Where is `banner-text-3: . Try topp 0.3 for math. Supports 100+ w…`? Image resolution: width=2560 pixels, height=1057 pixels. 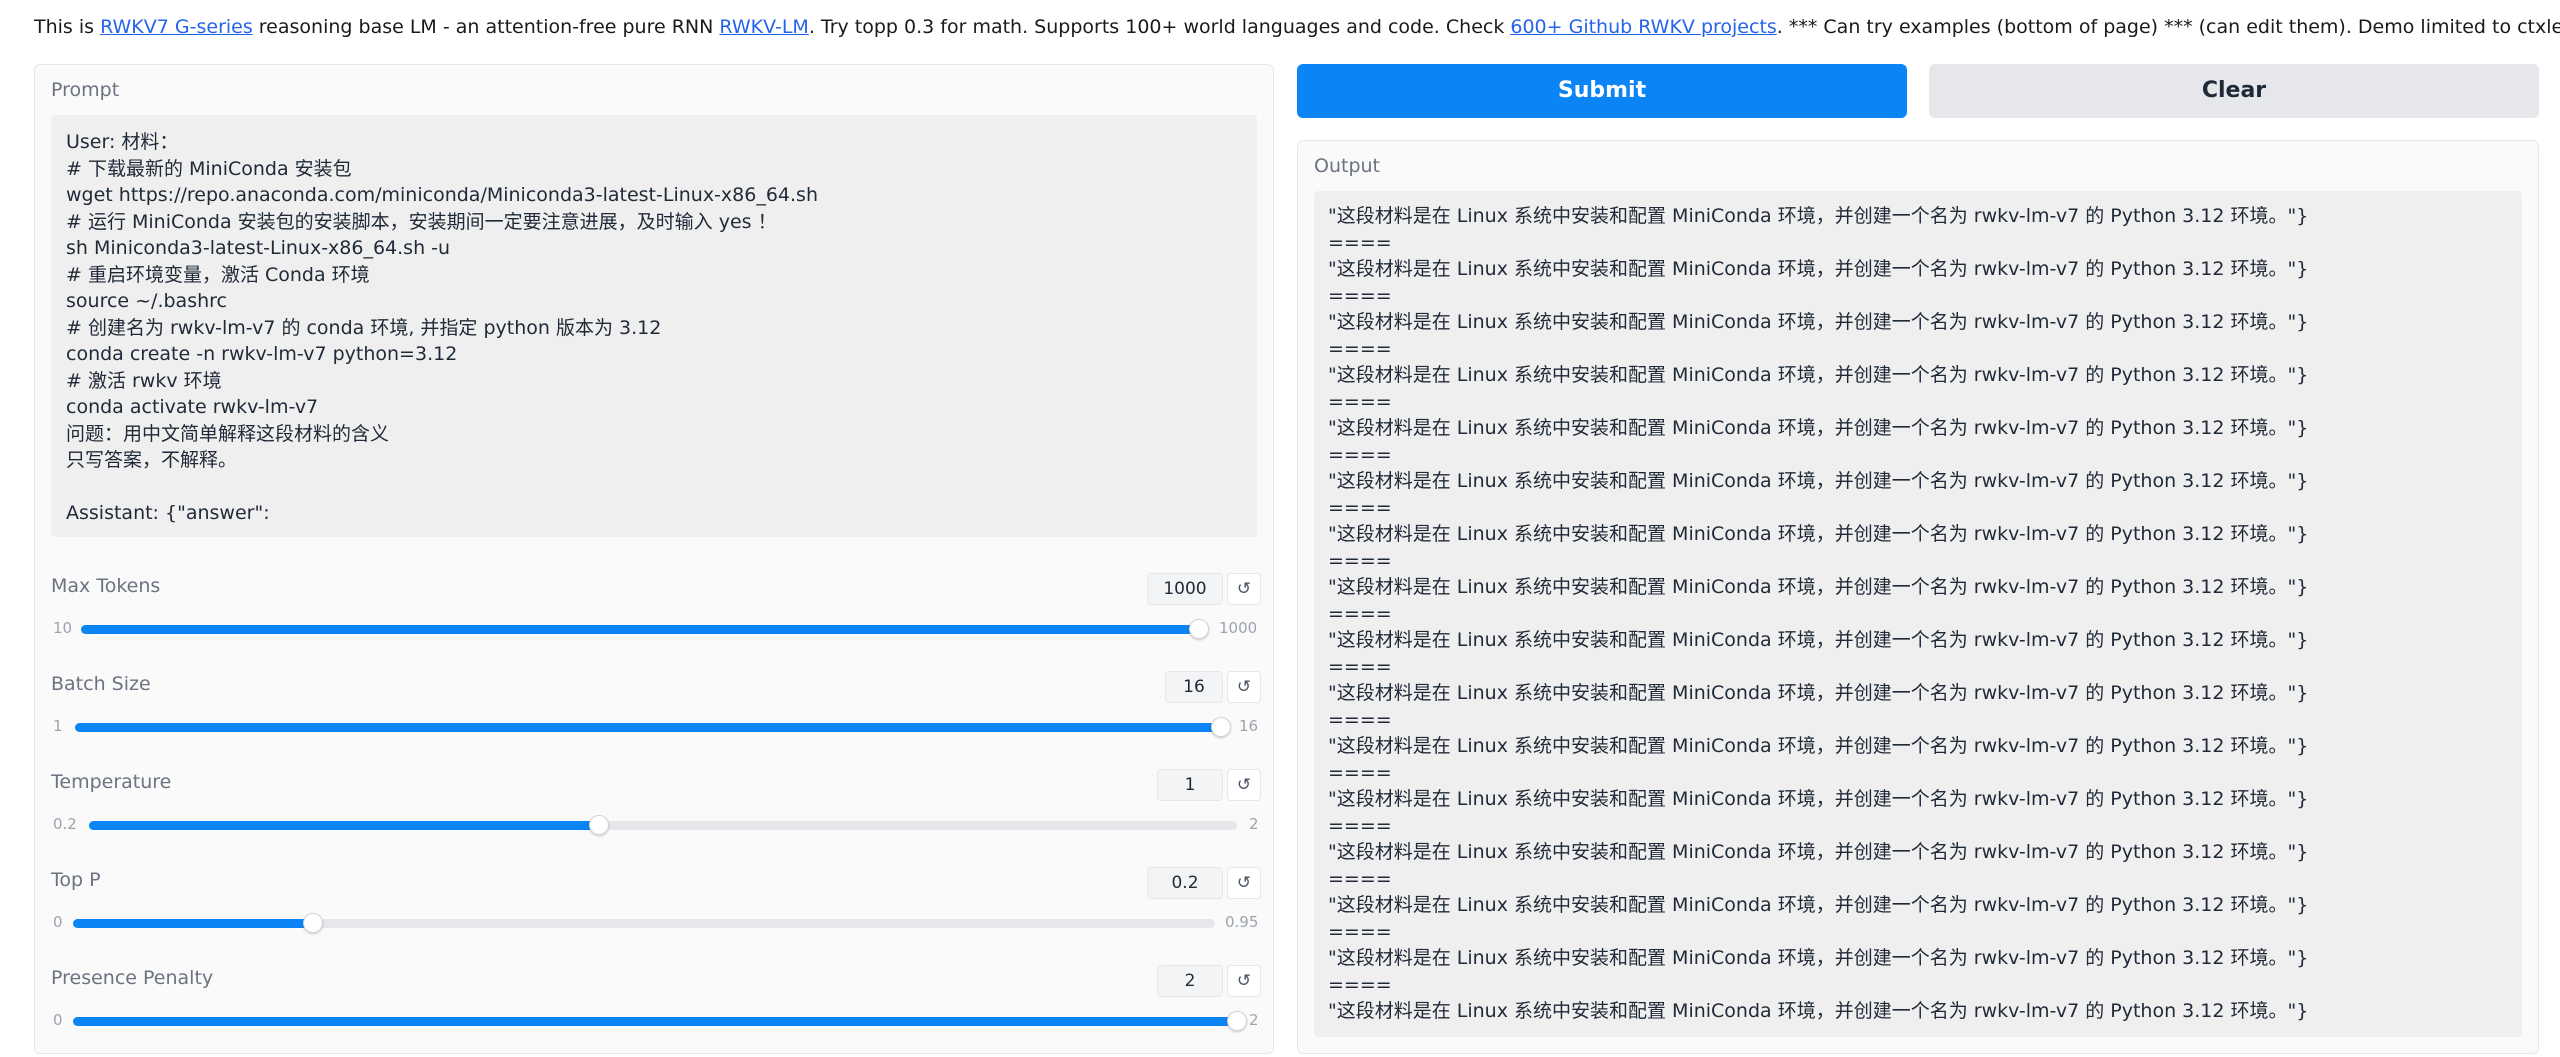
banner-text-3: . Try topp 0.3 for math. Supports 100+ w… is located at coordinates (1159, 27).